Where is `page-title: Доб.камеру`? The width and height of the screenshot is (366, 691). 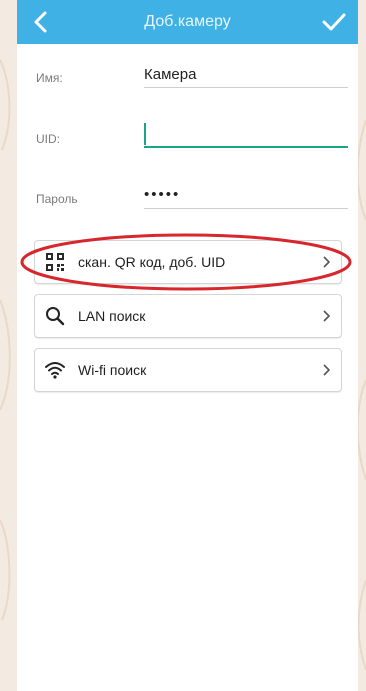 page-title: Доб.камеру is located at coordinates (187, 21).